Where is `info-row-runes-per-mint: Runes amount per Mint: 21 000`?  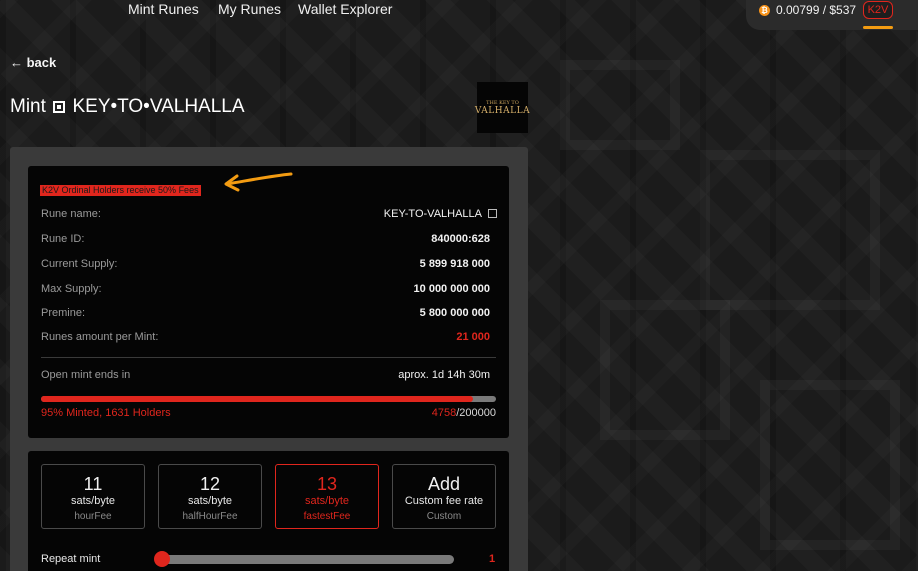 info-row-runes-per-mint: Runes amount per Mint: 21 000 is located at coordinates (265, 339).